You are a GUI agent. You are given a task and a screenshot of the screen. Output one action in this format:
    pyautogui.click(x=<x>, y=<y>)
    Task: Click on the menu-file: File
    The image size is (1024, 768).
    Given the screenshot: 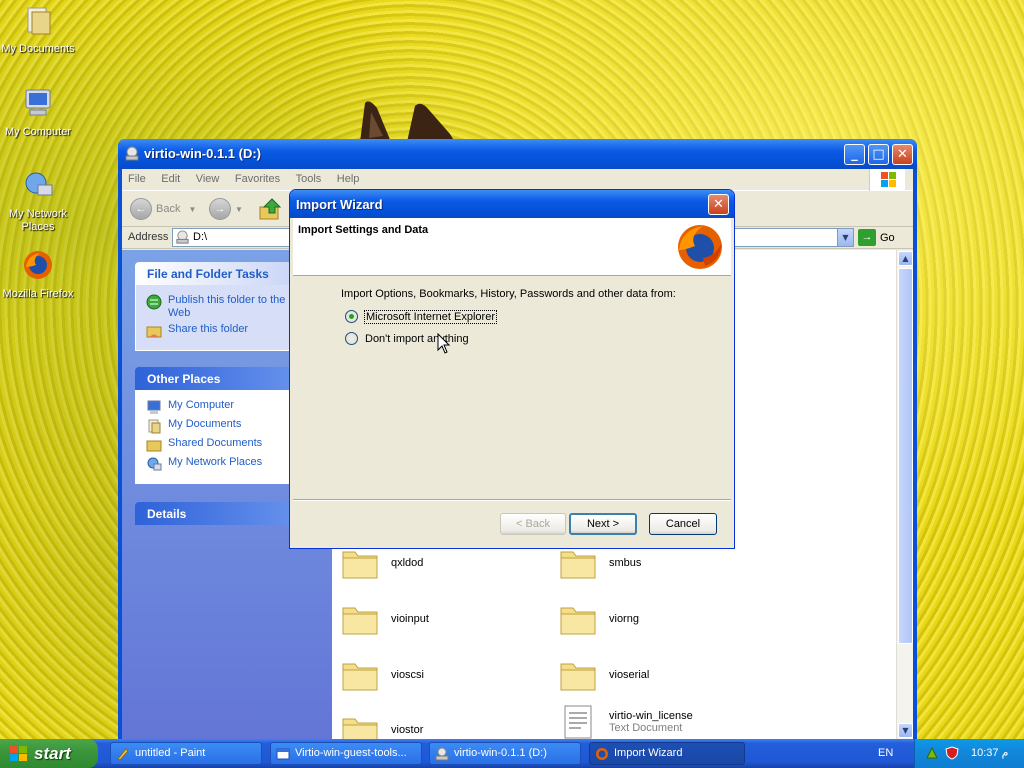 What is the action you would take?
    pyautogui.click(x=137, y=177)
    